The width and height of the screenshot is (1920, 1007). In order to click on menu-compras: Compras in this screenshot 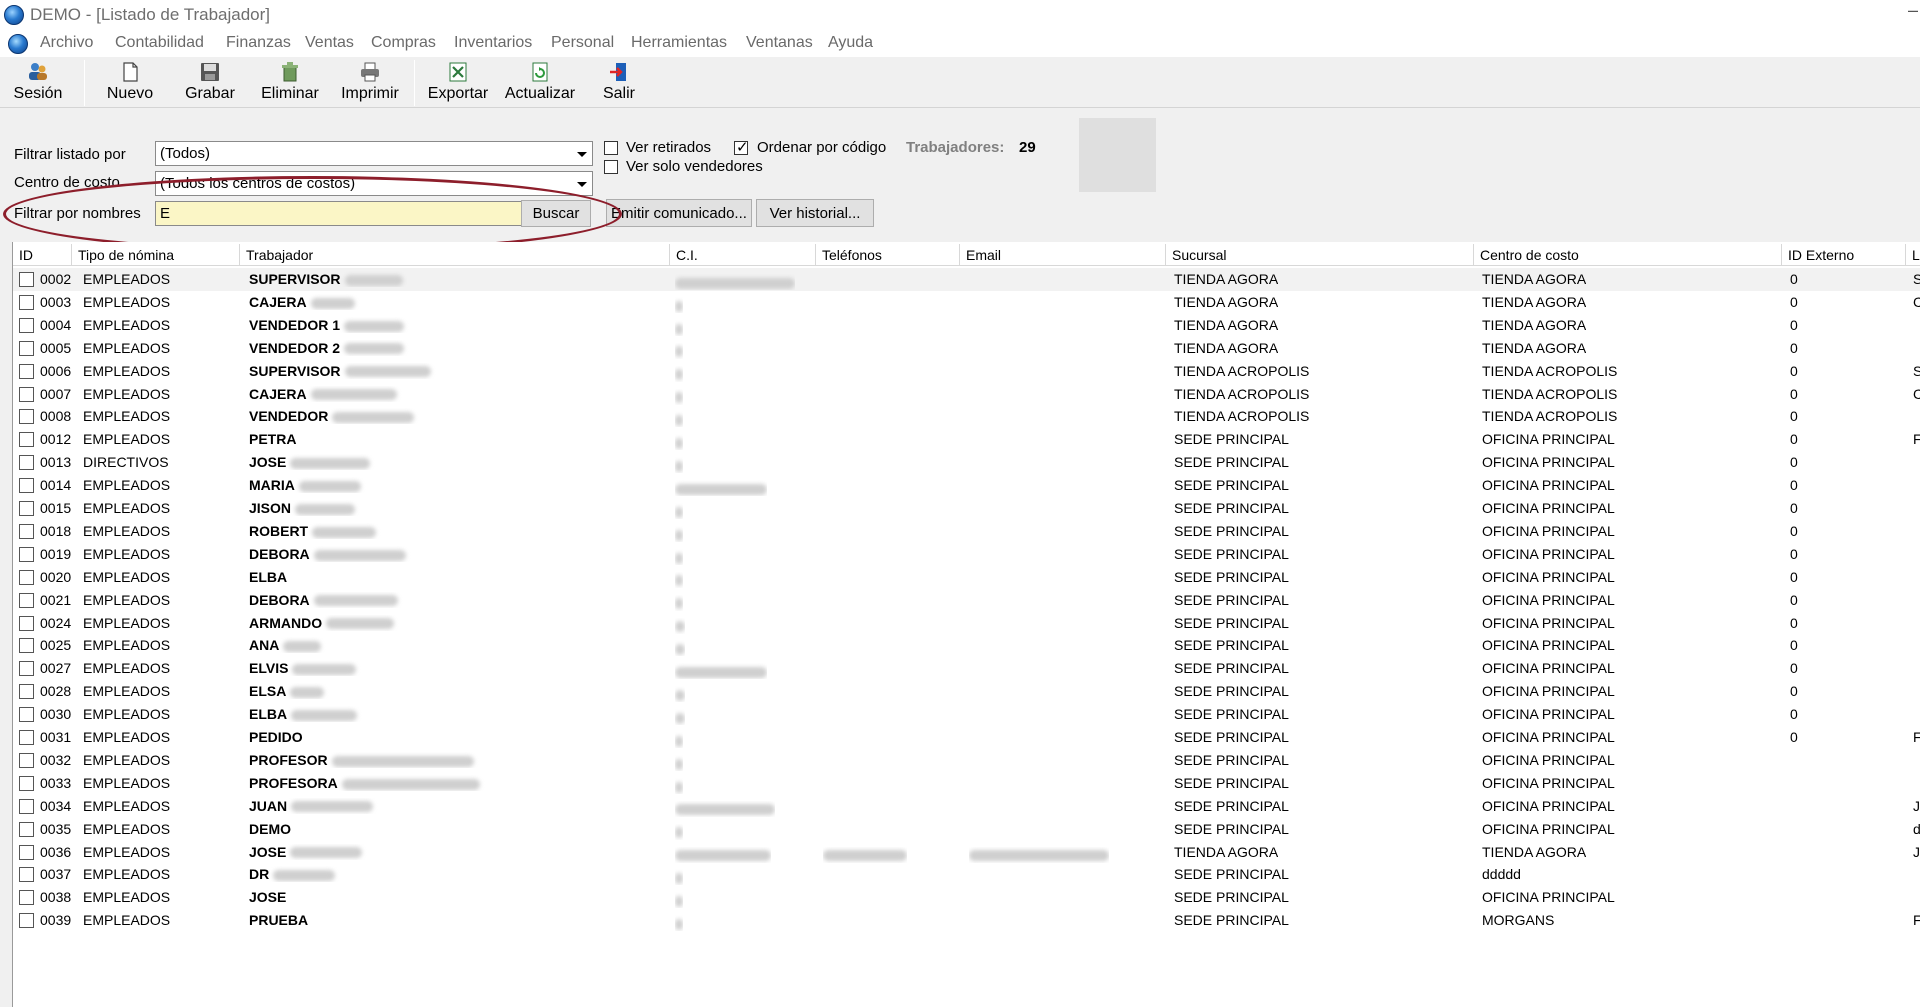, I will do `click(403, 43)`.